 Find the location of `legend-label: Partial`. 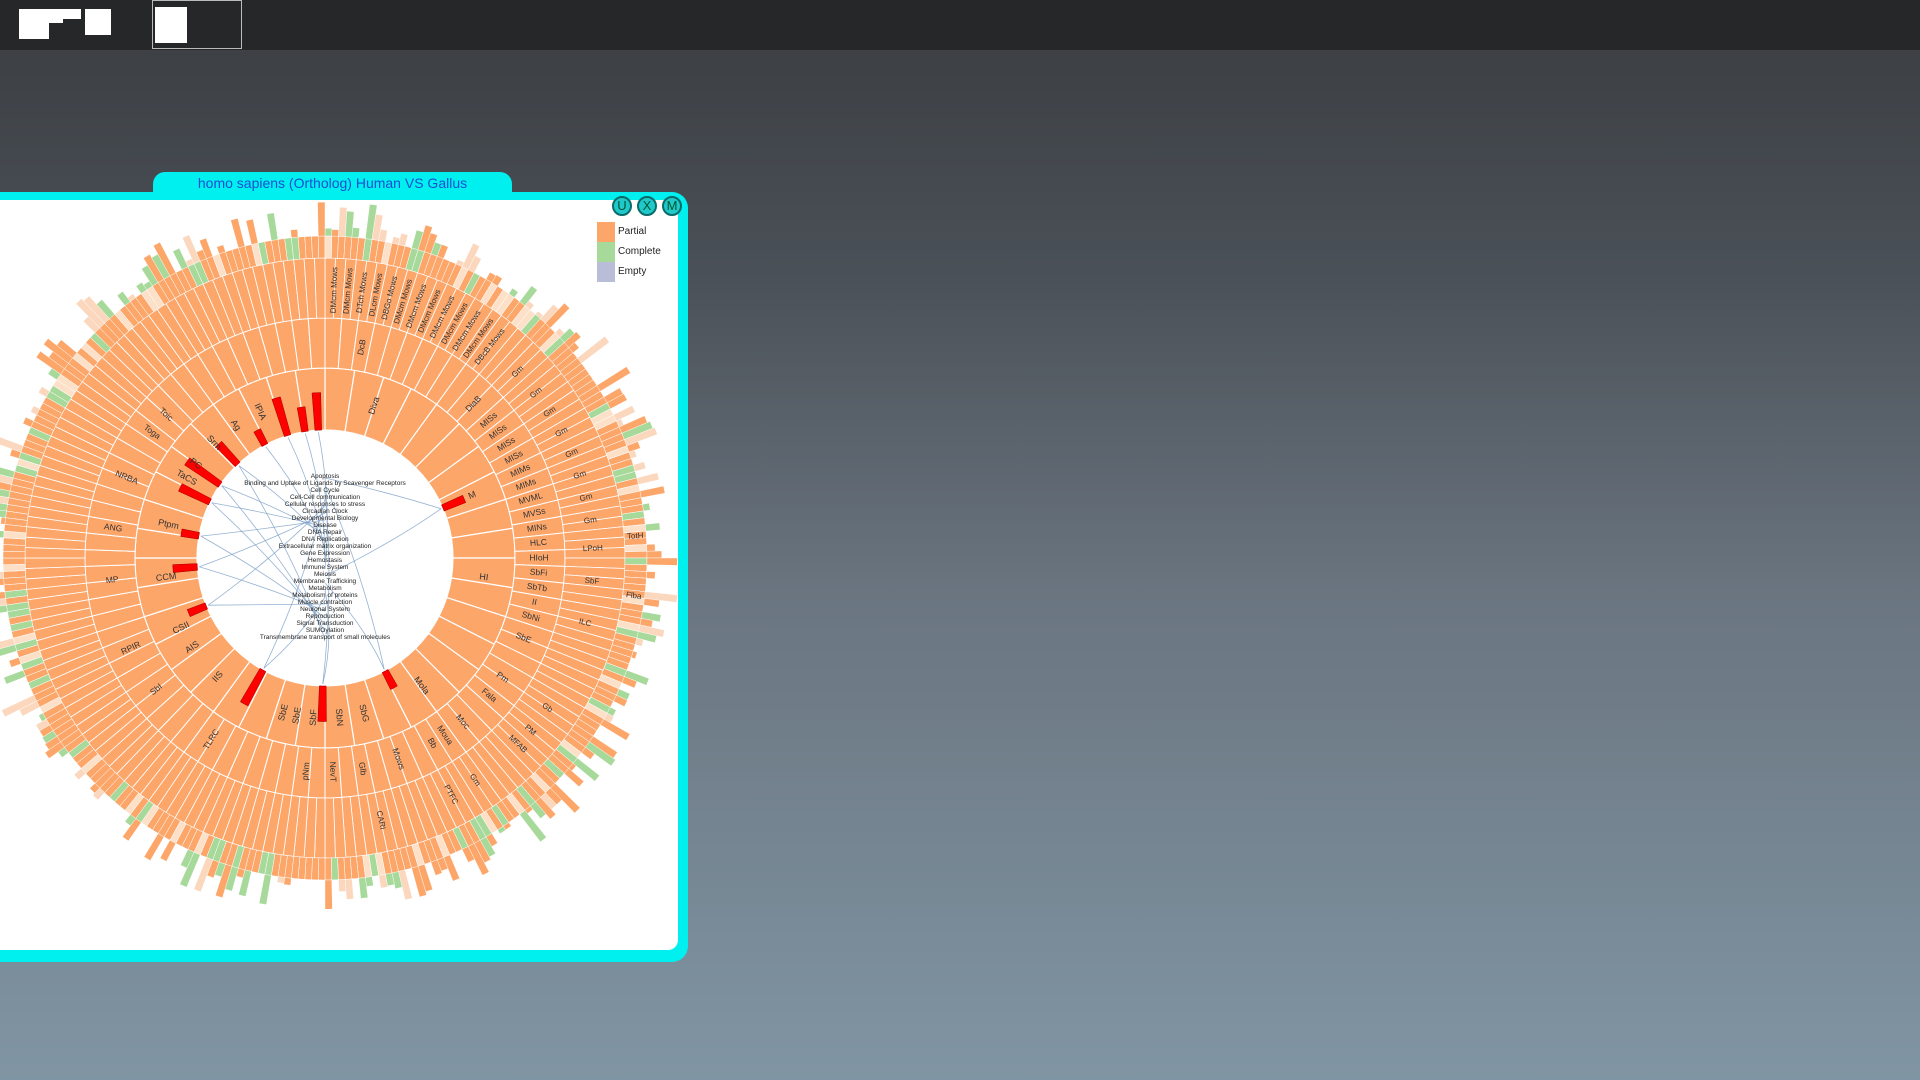

legend-label: Partial is located at coordinates (632, 231).